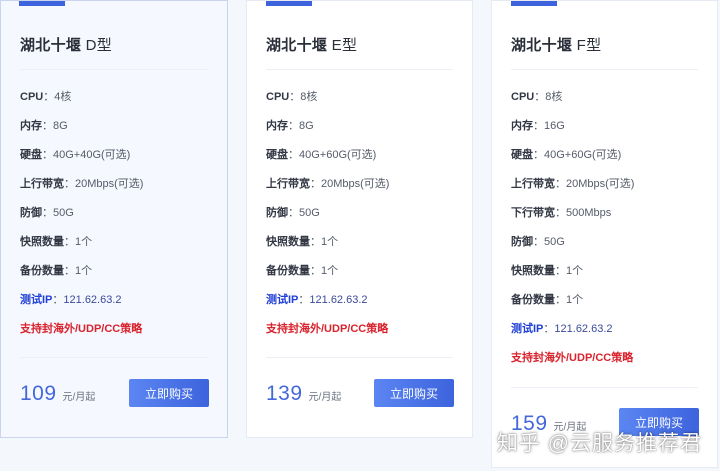 This screenshot has height=471, width=720. I want to click on plan-title: 湖北十堰 F型, so click(556, 45).